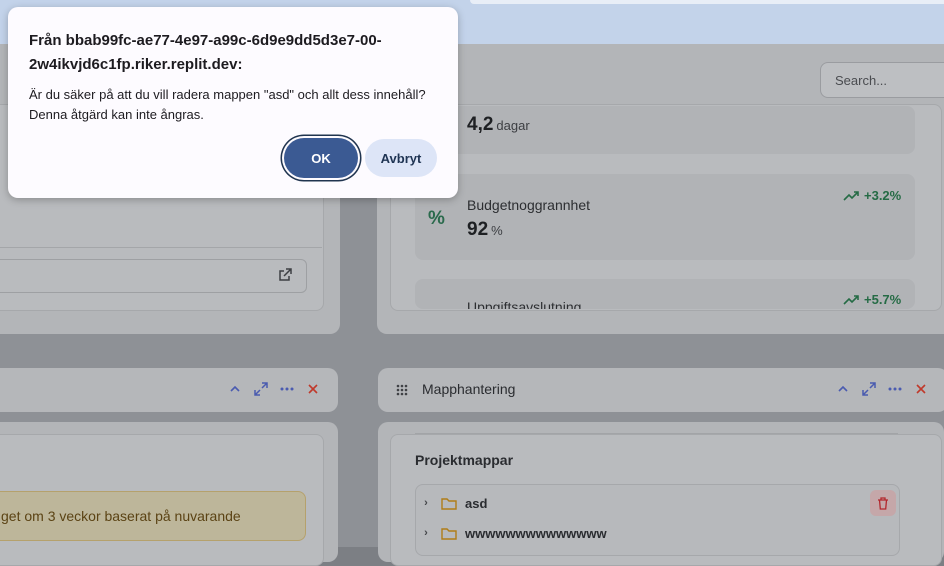 This screenshot has width=944, height=566. I want to click on trash-icon, so click(883, 503).